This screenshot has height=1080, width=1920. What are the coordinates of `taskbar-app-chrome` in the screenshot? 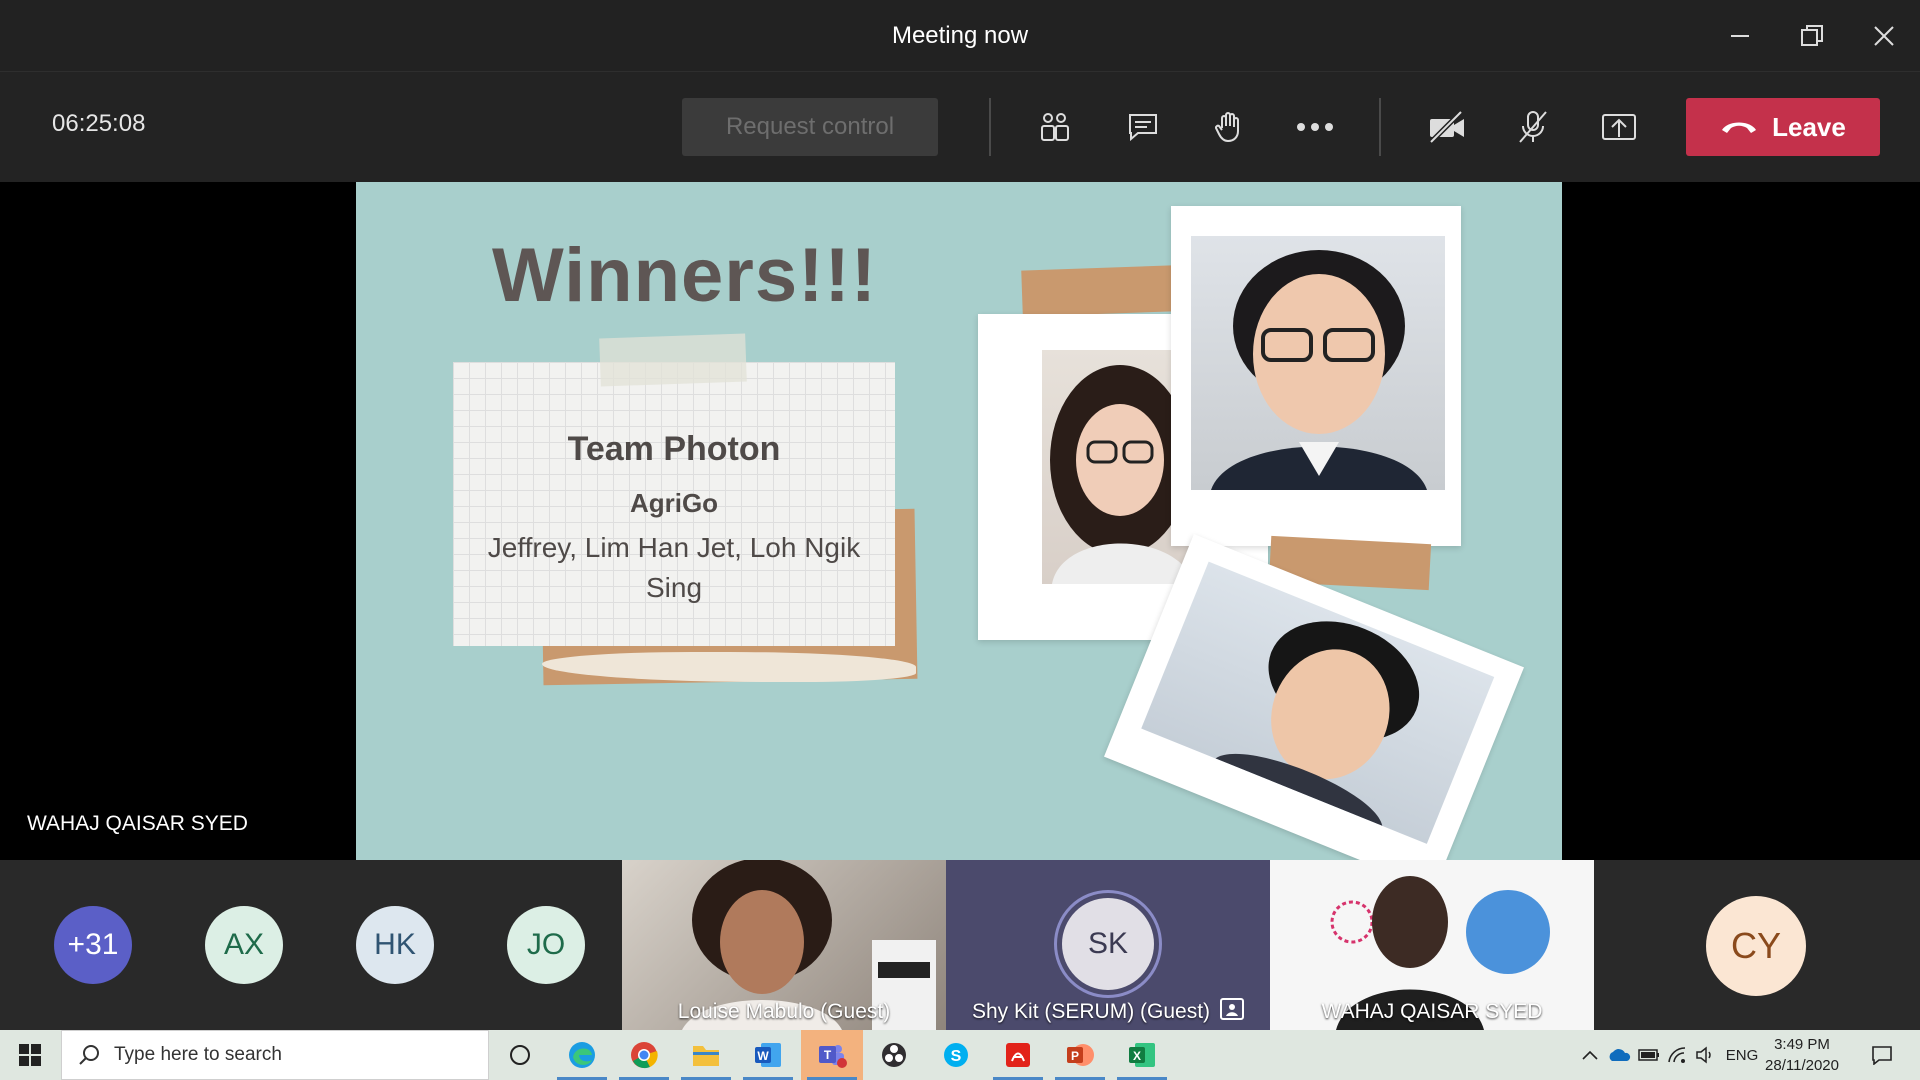 It's located at (644, 1055).